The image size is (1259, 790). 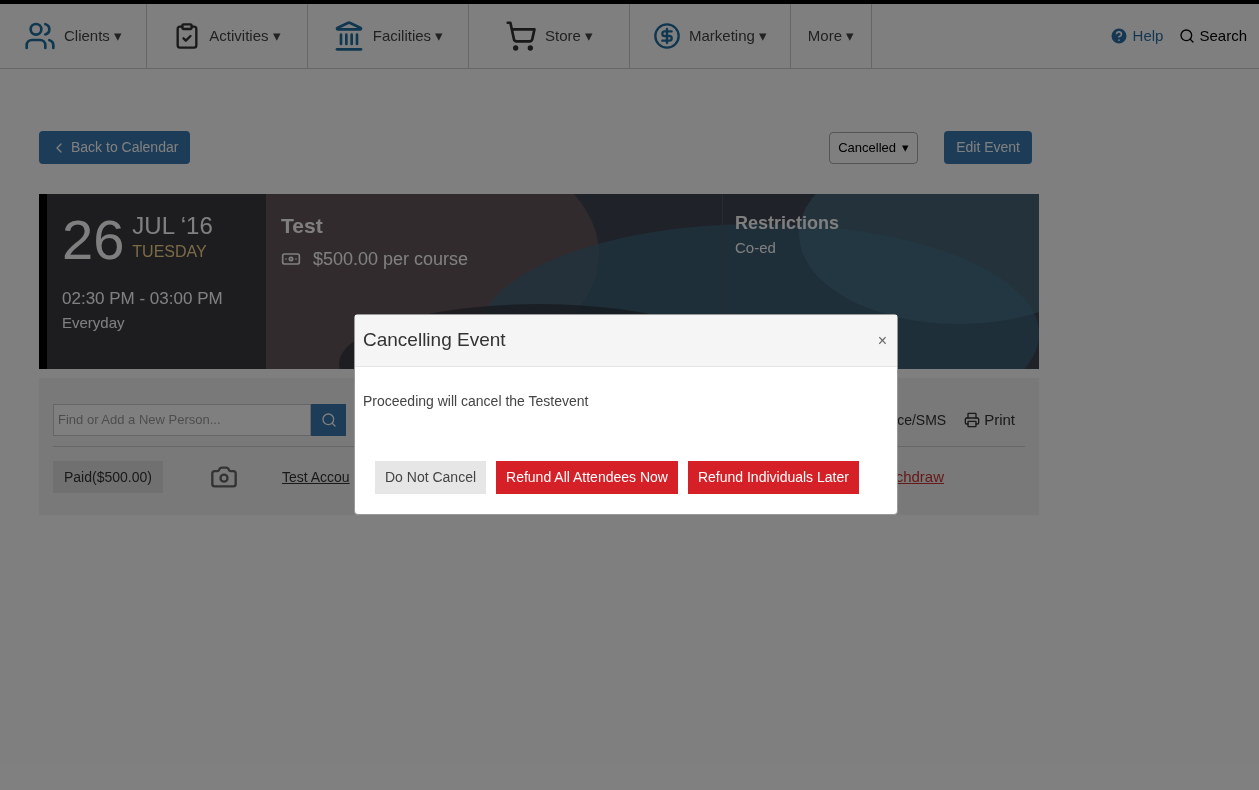 What do you see at coordinates (756, 248) in the screenshot?
I see `restrictions-value: Co-ed` at bounding box center [756, 248].